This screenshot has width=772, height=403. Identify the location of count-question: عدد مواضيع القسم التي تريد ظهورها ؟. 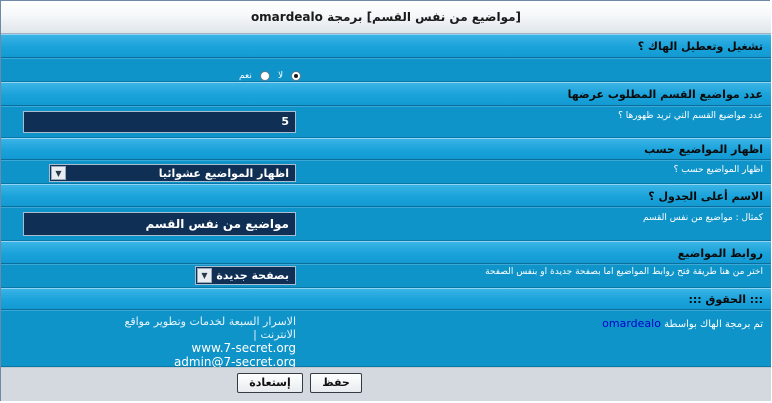
(690, 116).